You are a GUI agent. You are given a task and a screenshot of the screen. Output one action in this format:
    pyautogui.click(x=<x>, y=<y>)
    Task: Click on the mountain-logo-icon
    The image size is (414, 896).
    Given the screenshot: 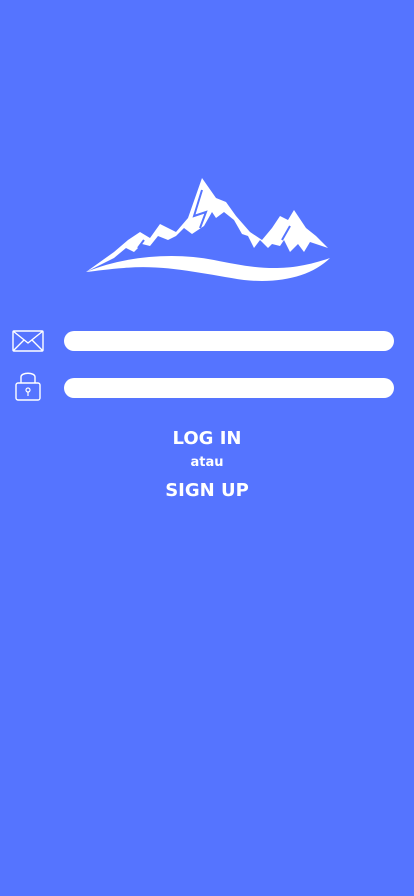 What is the action you would take?
    pyautogui.click(x=208, y=230)
    